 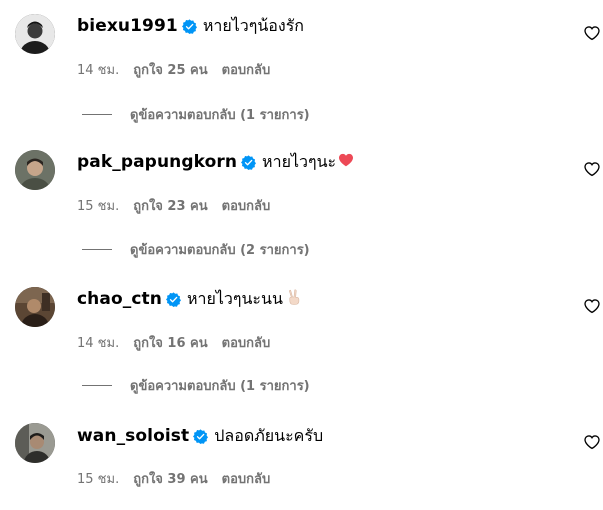 What do you see at coordinates (253, 25) in the screenshot?
I see `comment-text: หายไวๆน้องรัก` at bounding box center [253, 25].